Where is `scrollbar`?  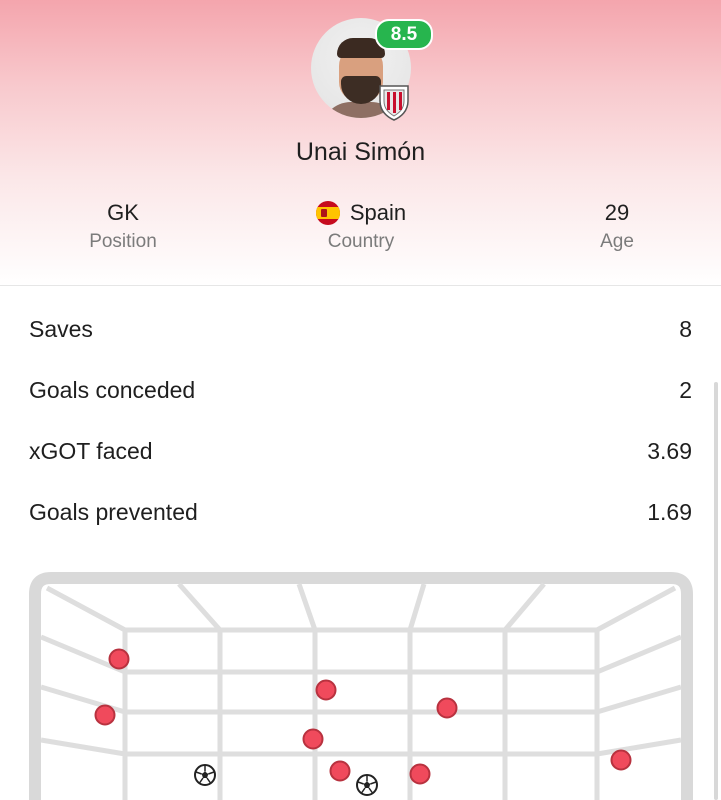 scrollbar is located at coordinates (716, 591).